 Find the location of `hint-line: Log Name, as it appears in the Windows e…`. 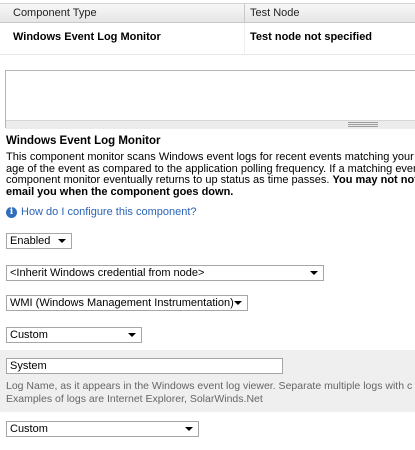

hint-line: Log Name, as it appears in the Windows e… is located at coordinates (209, 386).